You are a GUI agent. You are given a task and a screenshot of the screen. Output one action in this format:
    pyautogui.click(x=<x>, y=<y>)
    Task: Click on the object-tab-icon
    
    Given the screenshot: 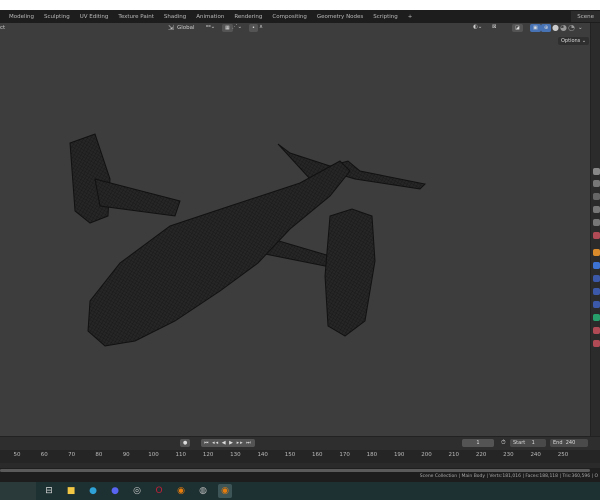 What is the action you would take?
    pyautogui.click(x=596, y=252)
    